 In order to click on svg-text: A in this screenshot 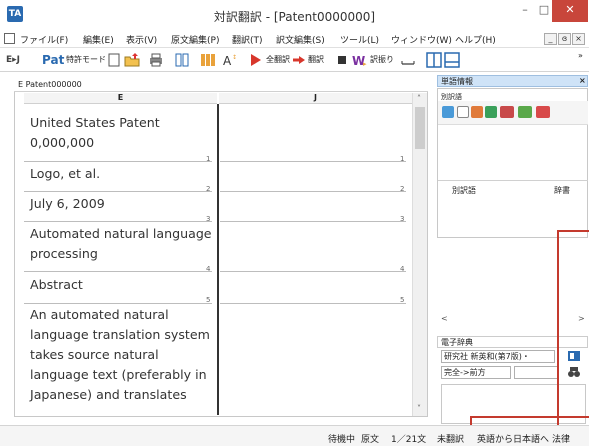, I will do `click(227, 61)`.